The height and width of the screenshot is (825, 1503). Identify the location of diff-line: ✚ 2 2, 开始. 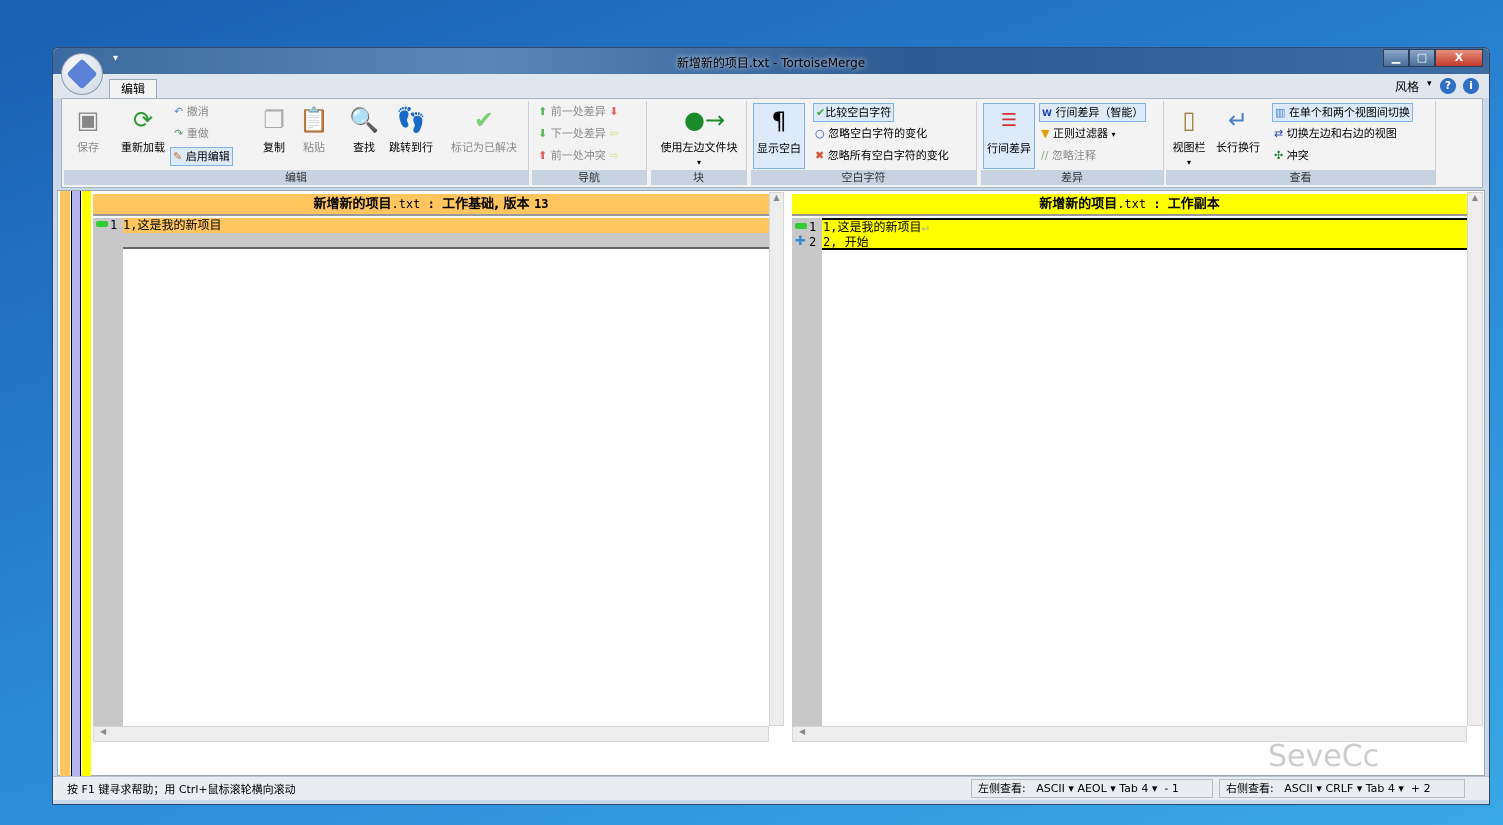
(1129, 242).